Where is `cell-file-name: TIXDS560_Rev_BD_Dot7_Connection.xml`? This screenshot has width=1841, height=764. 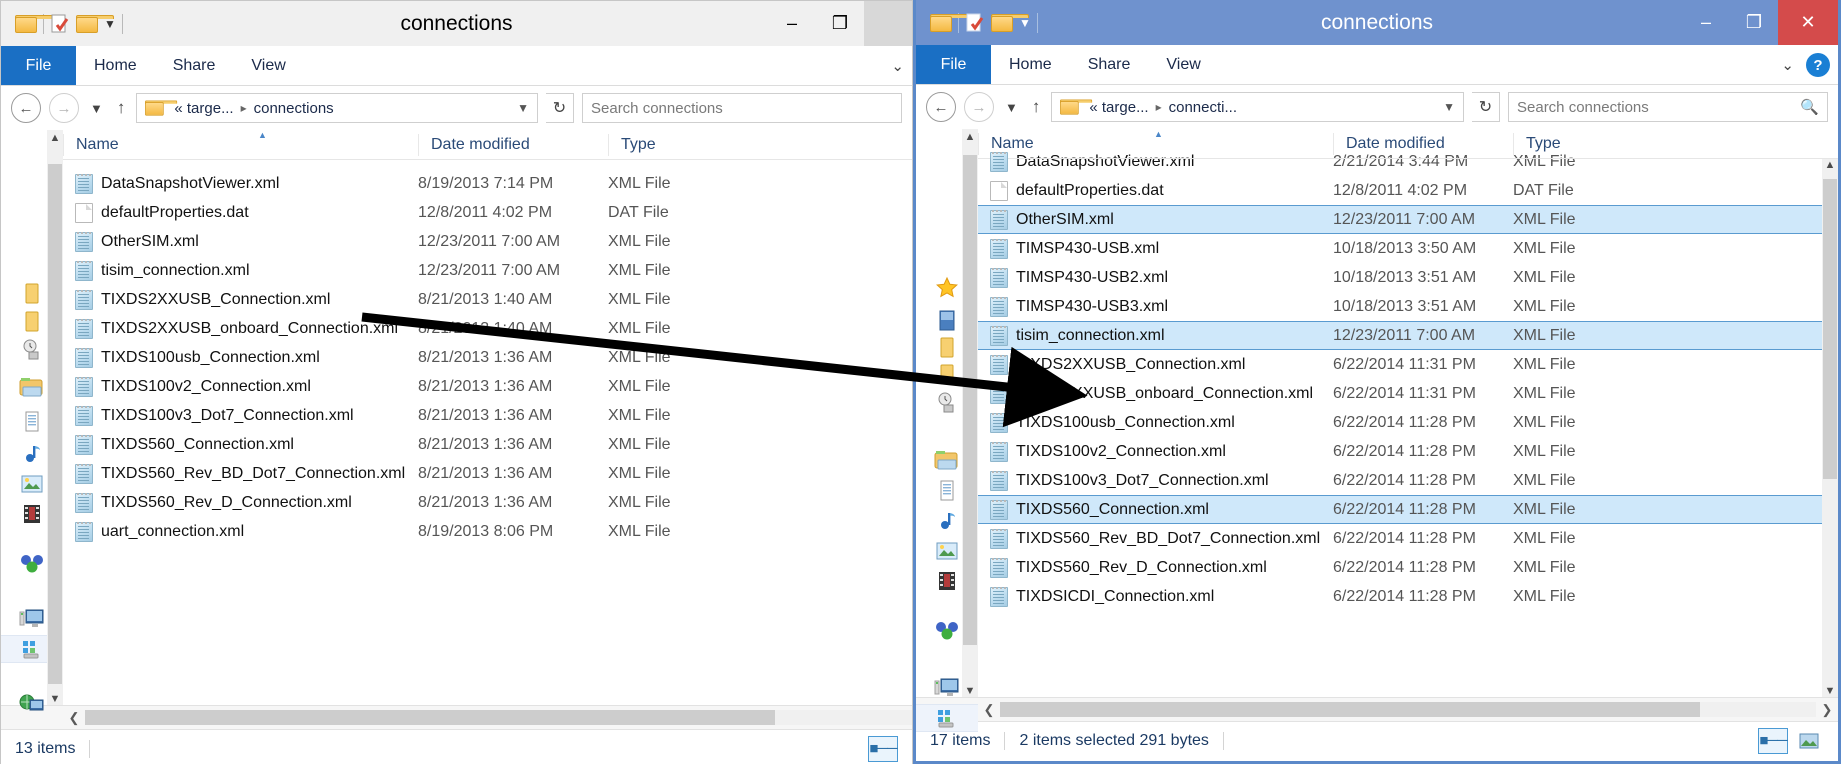 cell-file-name: TIXDS560_Rev_BD_Dot7_Connection.xml is located at coordinates (1155, 538).